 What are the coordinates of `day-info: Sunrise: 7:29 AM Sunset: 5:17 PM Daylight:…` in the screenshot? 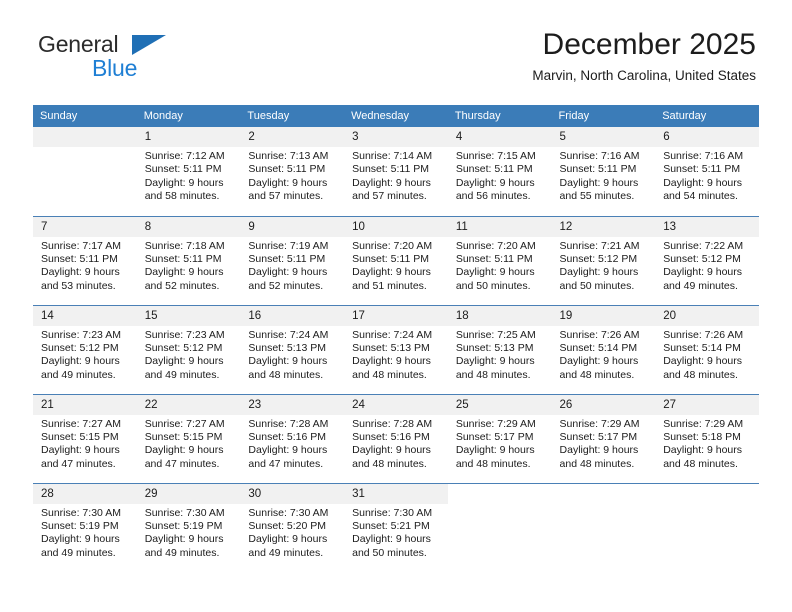 It's located at (500, 443).